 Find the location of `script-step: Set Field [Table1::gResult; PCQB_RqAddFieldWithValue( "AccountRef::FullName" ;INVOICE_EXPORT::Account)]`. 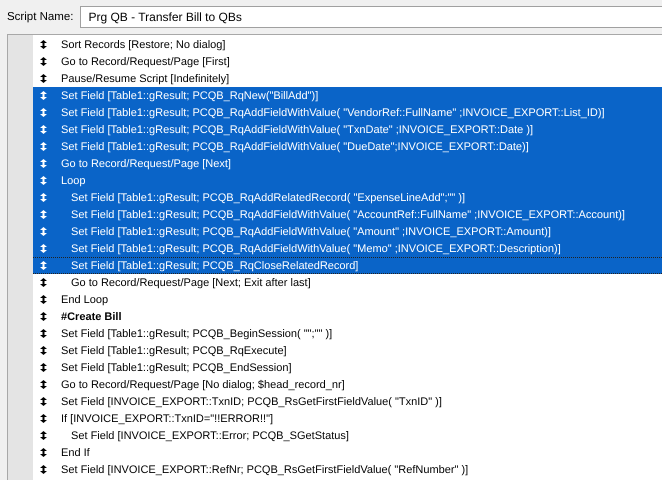

script-step: Set Field [Table1::gResult; PCQB_RqAddFieldWithValue( "AccountRef::FullName" ;INVOICE_EXPORT::Account)] is located at coordinates (347, 214).